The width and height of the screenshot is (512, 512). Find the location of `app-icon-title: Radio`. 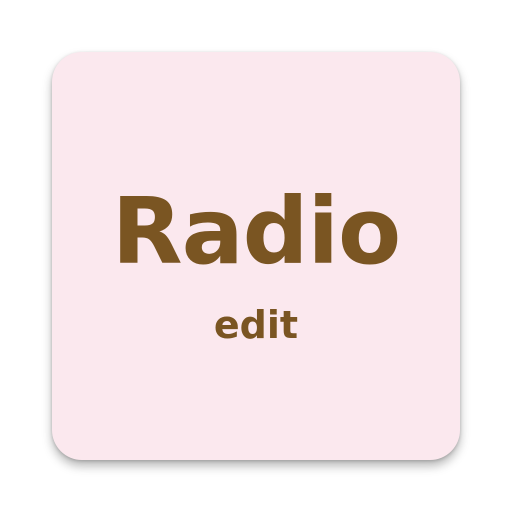

app-icon-title: Radio is located at coordinates (256, 231).